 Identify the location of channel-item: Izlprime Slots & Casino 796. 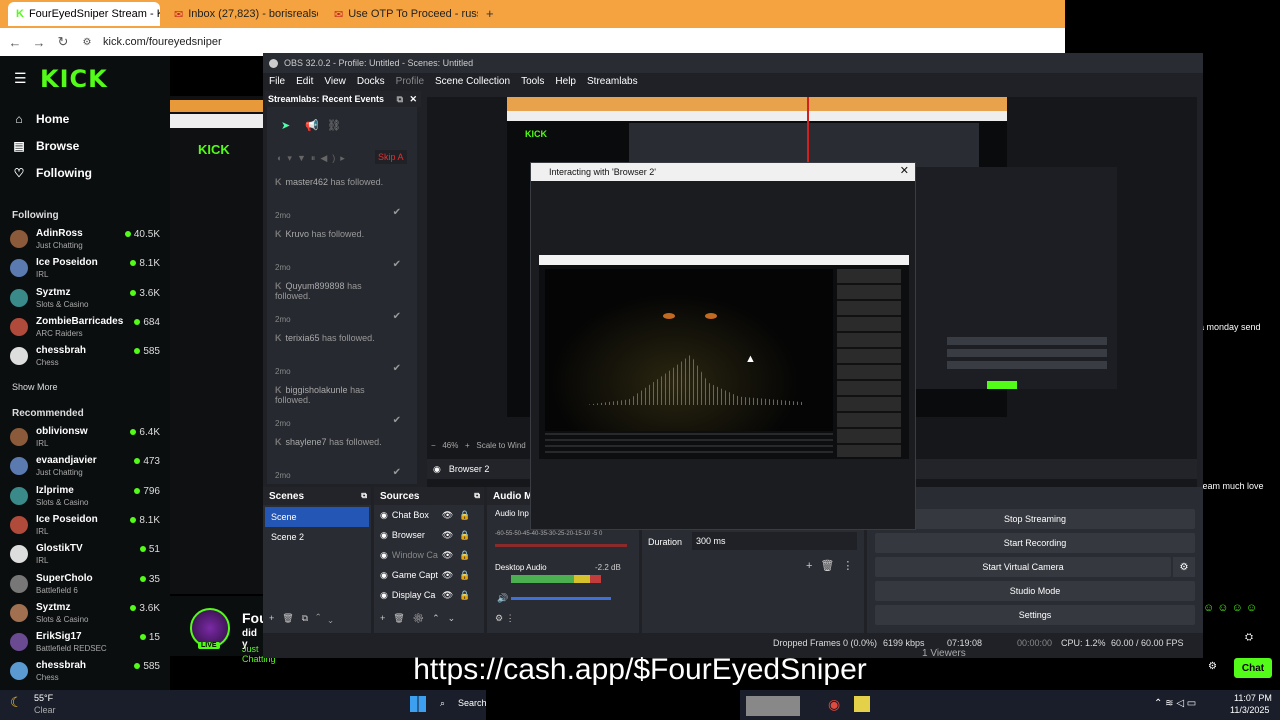
(85, 497).